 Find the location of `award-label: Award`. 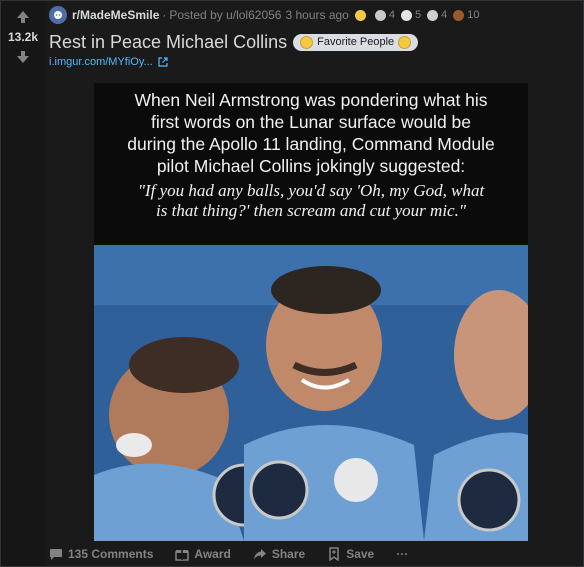

award-label: Award is located at coordinates (212, 554).